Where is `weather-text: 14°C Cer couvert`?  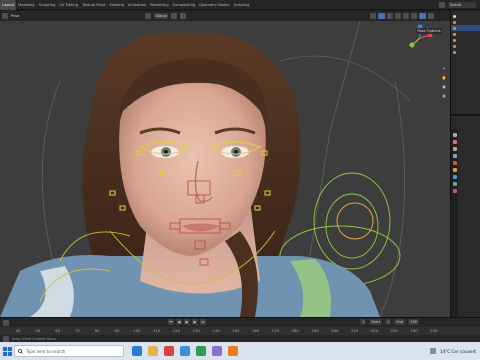 weather-text: 14°C Cer couvert is located at coordinates (458, 351).